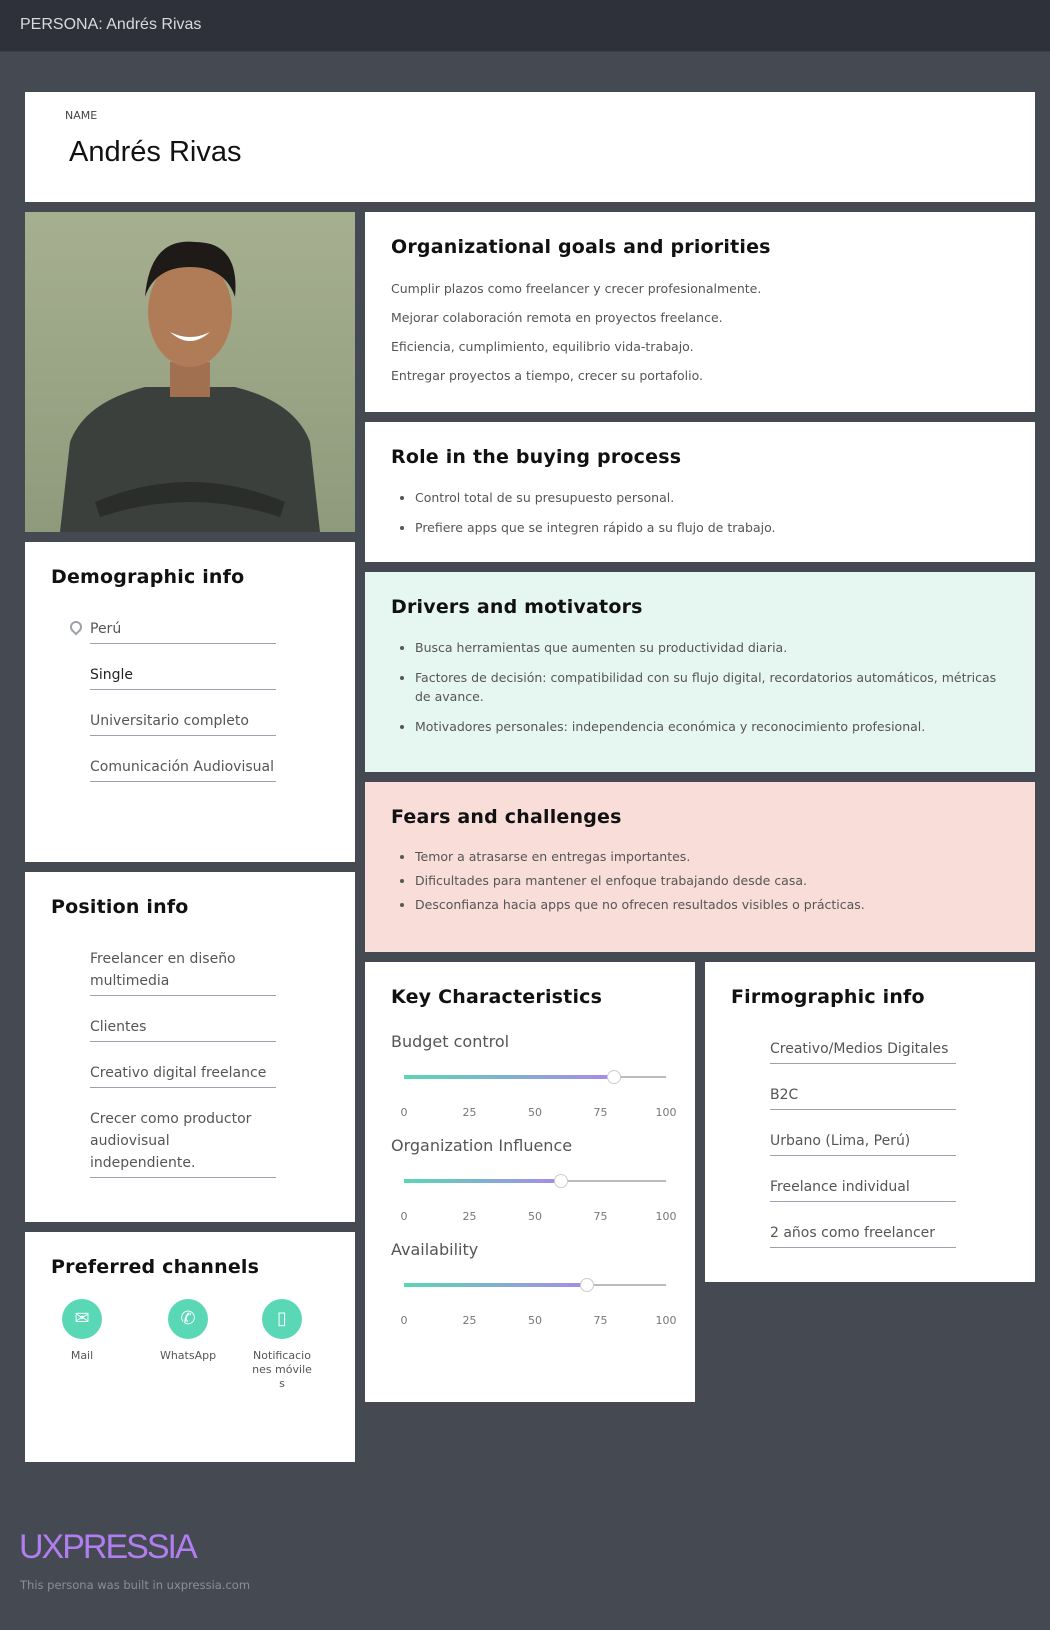  I want to click on department-field: Creativo digital freelance, so click(183, 1073).